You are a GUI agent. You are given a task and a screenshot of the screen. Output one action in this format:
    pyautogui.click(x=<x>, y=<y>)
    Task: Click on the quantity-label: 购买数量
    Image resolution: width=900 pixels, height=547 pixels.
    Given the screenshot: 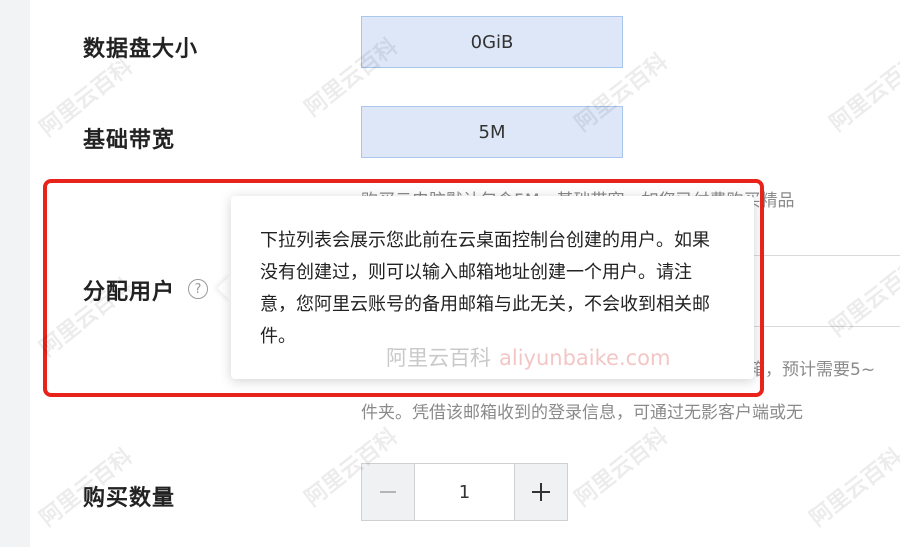 What is the action you would take?
    pyautogui.click(x=129, y=498)
    